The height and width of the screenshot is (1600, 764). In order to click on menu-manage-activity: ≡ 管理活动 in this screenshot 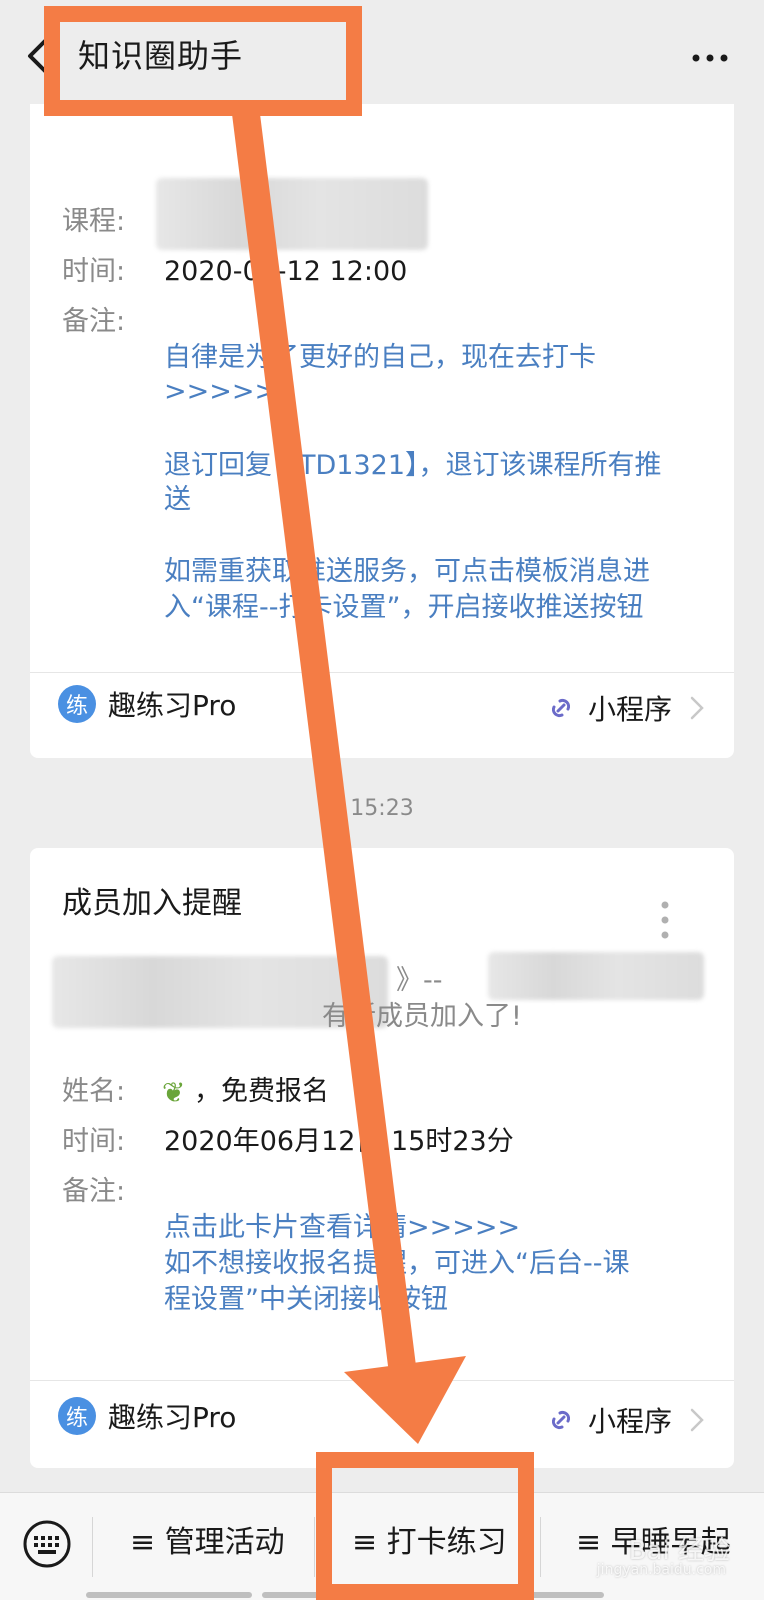, I will do `click(207, 1543)`.